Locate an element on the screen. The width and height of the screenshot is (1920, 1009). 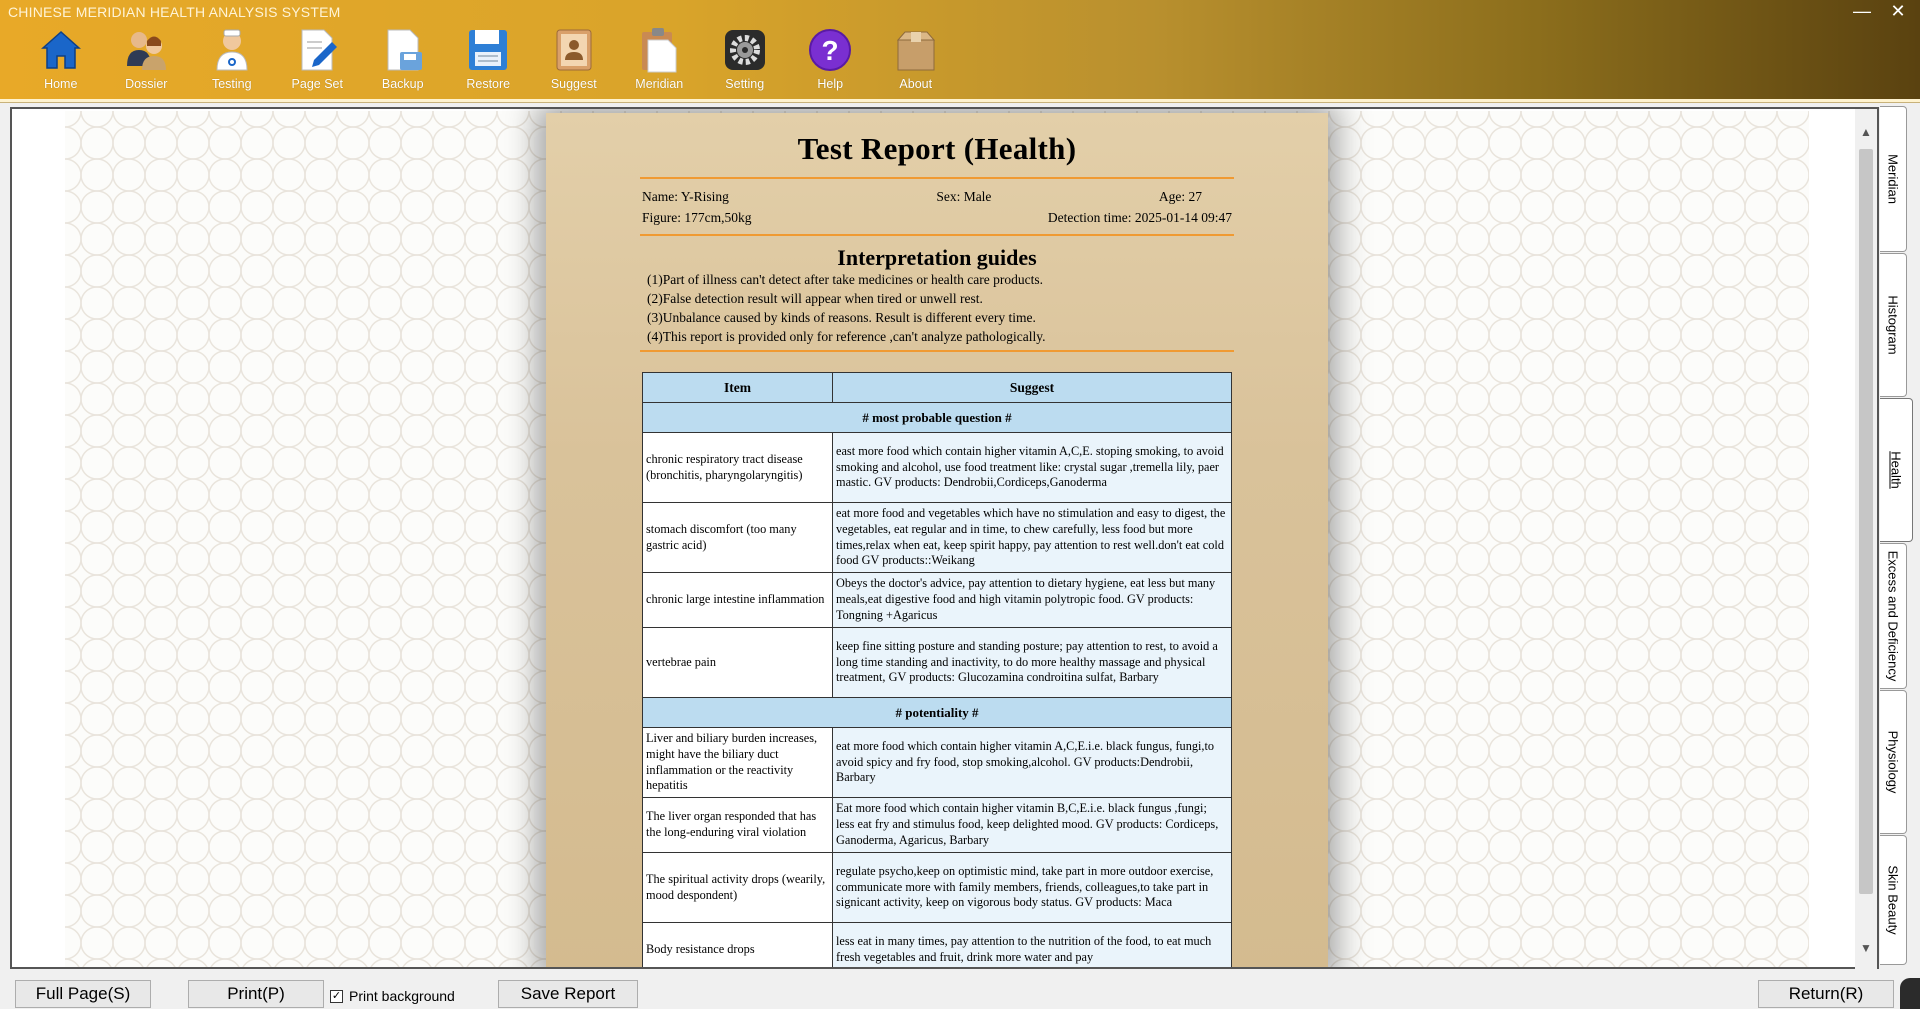
toolbar-restore-label: Restore is located at coordinates (488, 84).